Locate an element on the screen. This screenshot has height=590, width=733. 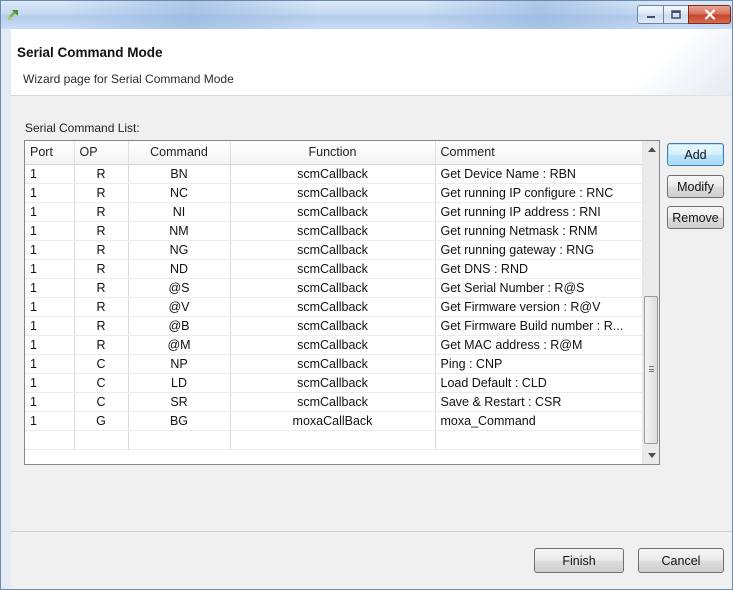
table-row: 1 R BN scmCallback Get Device Name : RBN is located at coordinates (334, 174).